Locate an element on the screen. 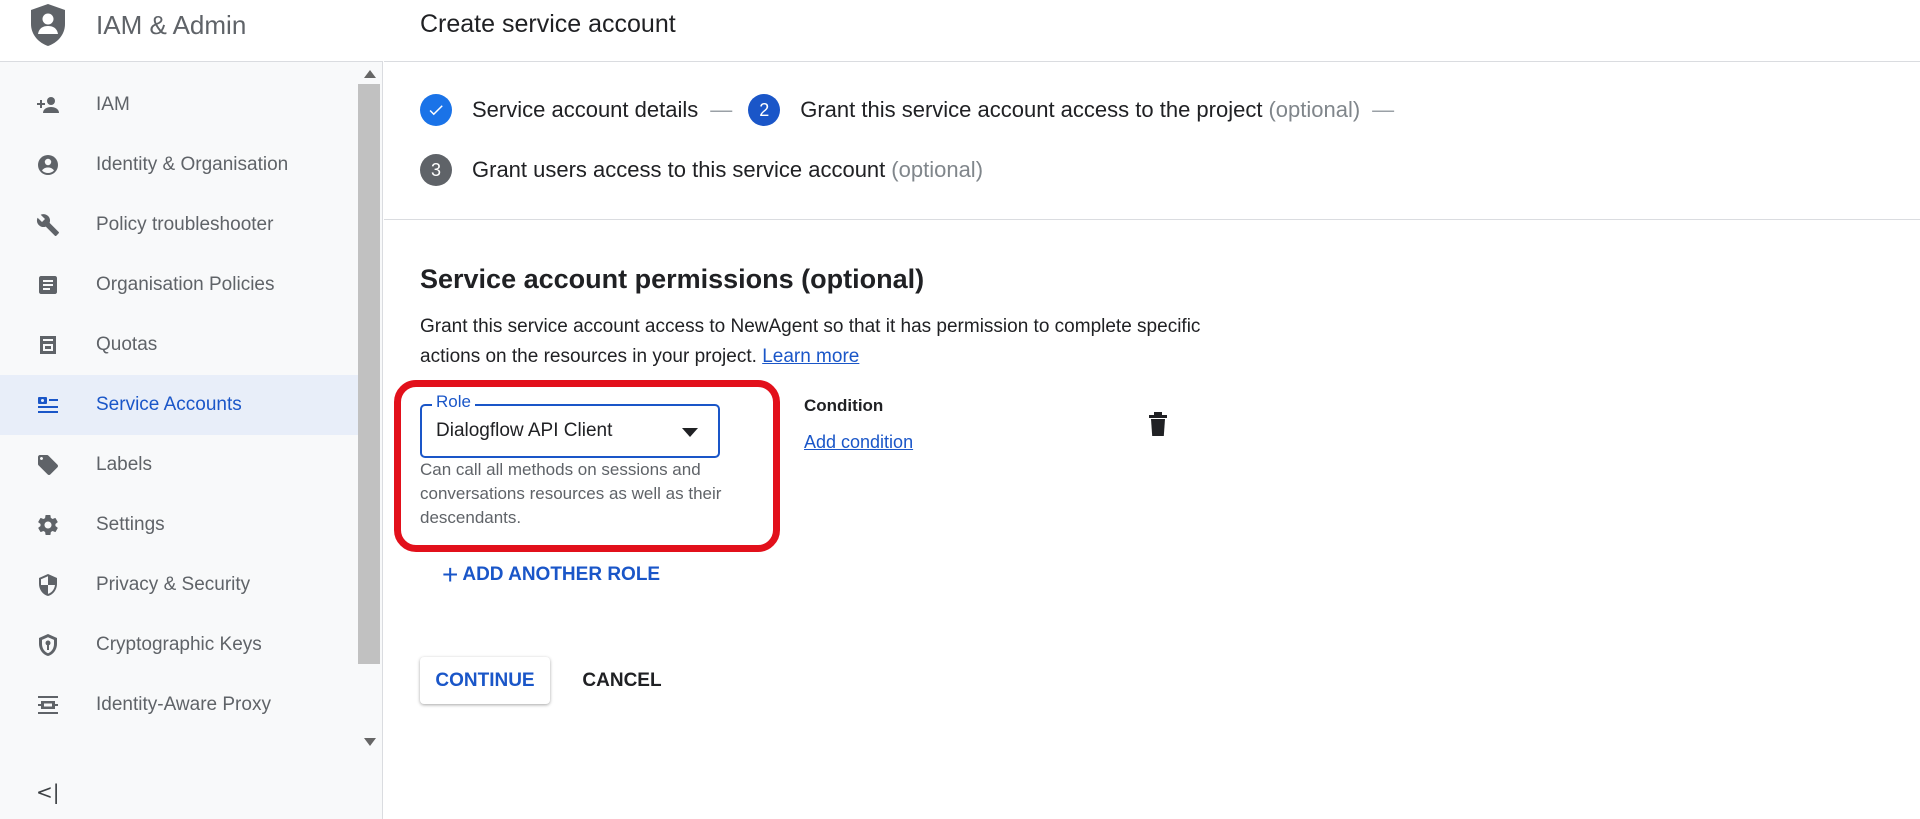  condition-title: Condition is located at coordinates (844, 405).